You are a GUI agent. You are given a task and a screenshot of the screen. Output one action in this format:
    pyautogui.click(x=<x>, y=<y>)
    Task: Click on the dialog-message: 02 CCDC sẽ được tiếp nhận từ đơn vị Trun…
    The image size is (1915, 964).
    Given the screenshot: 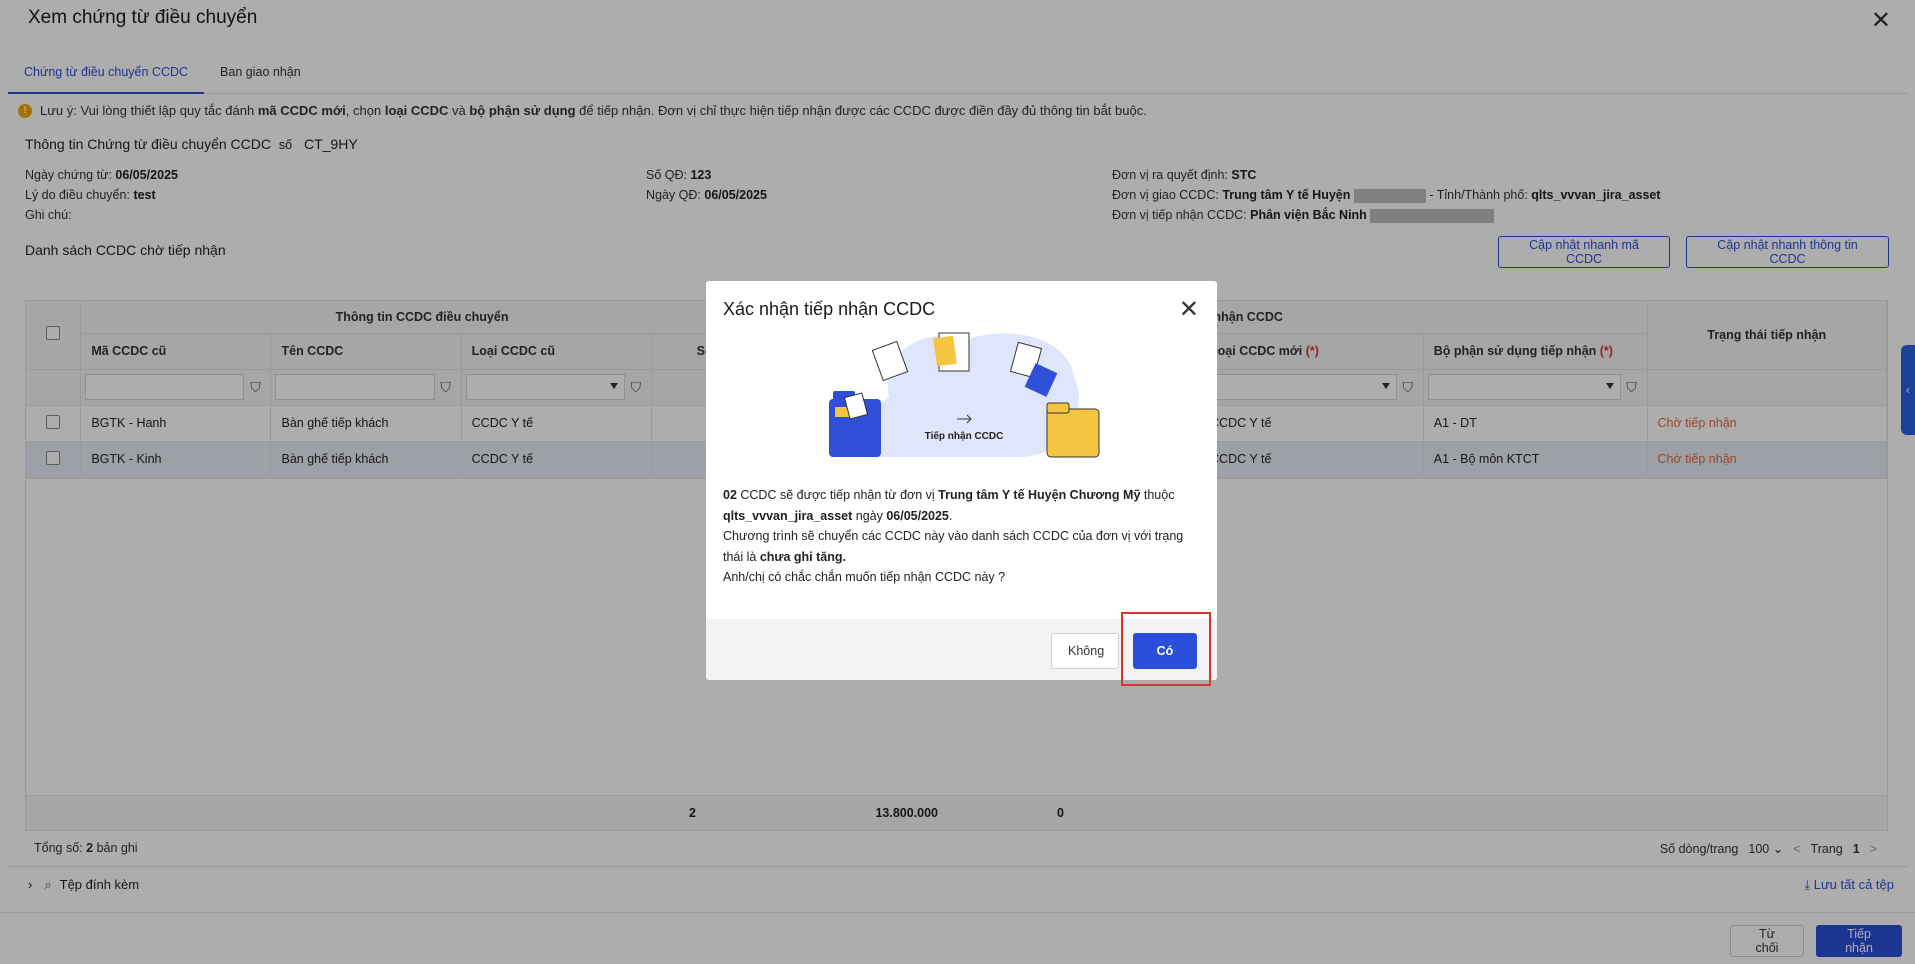 What is the action you would take?
    pyautogui.click(x=953, y=536)
    